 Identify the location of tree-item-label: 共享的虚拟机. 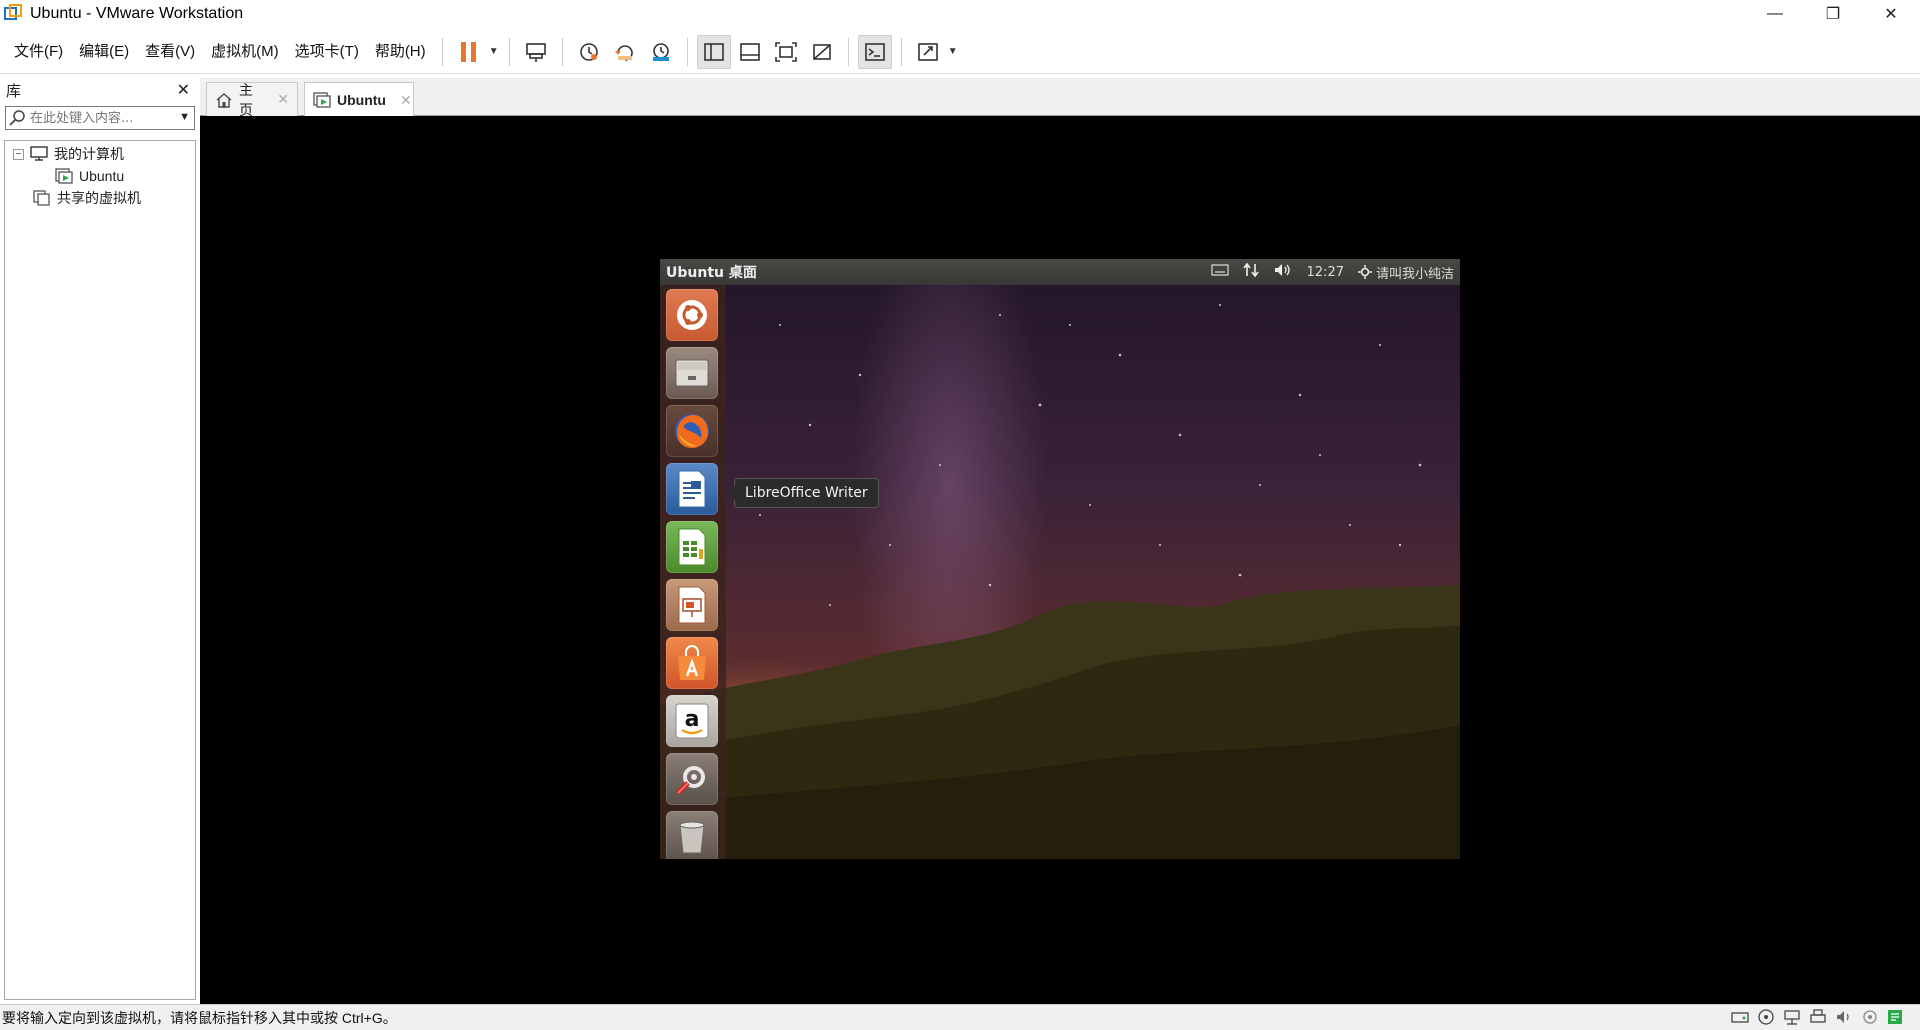
(99, 198).